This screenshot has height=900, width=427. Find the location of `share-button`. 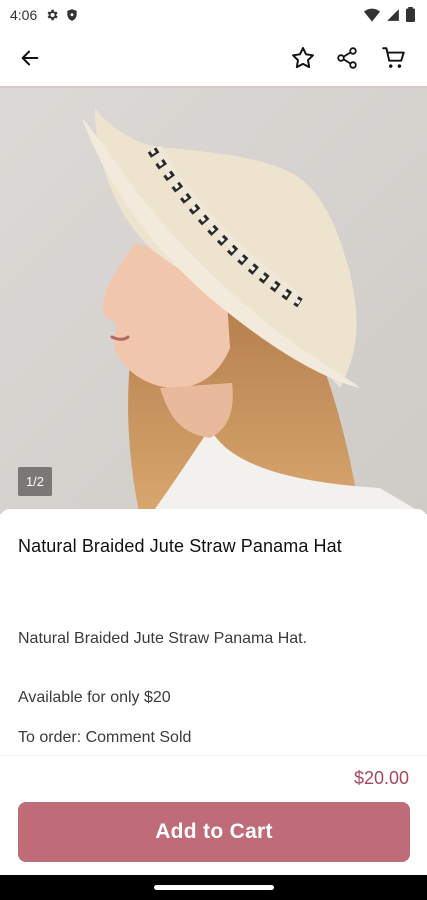

share-button is located at coordinates (347, 58).